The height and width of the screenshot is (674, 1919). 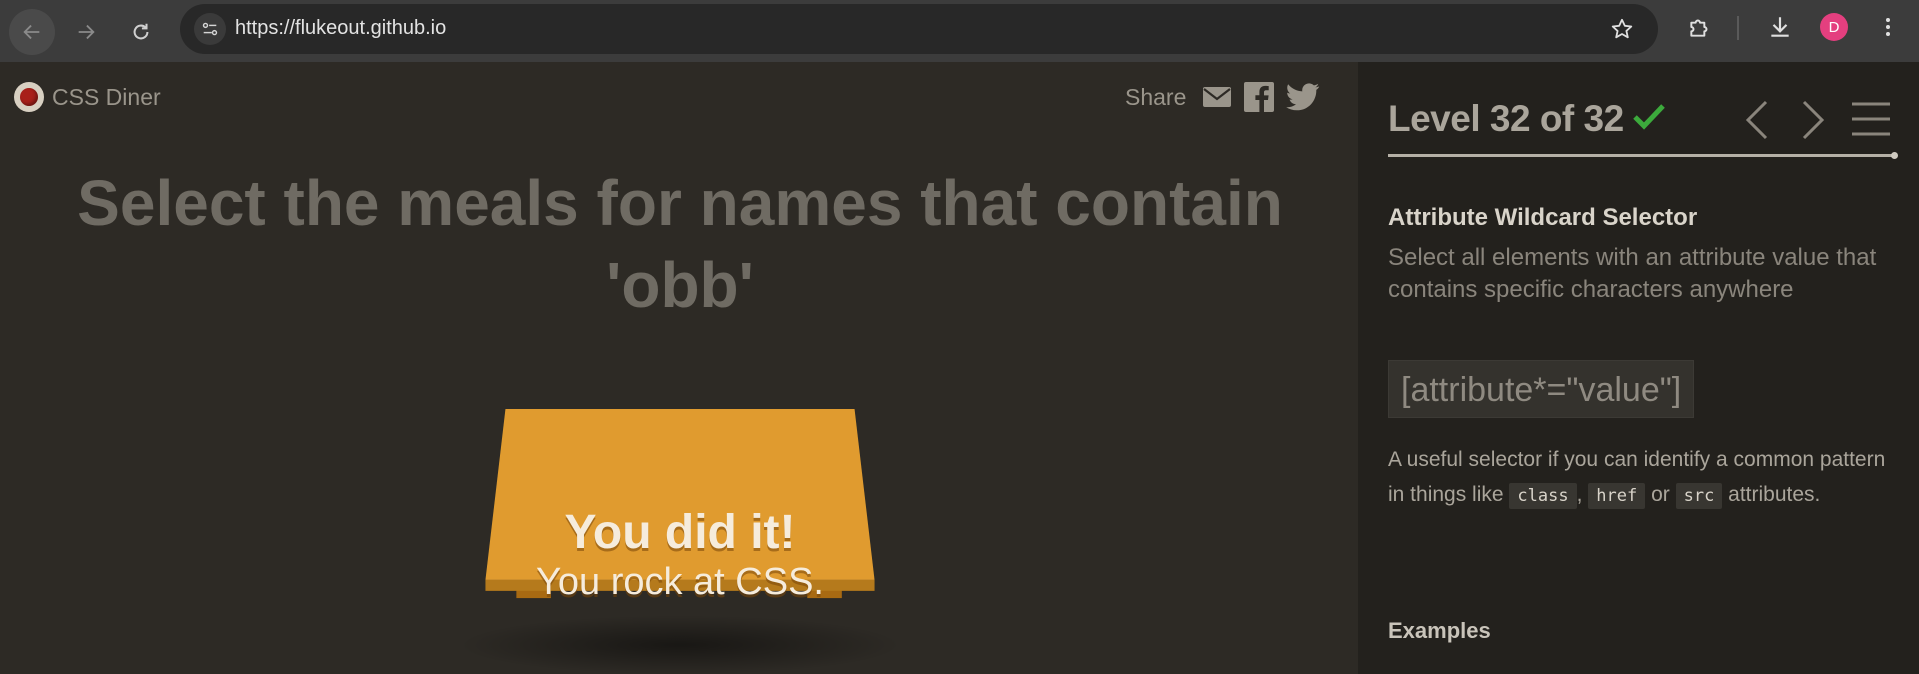 What do you see at coordinates (1649, 117) in the screenshot?
I see `checkmark-icon` at bounding box center [1649, 117].